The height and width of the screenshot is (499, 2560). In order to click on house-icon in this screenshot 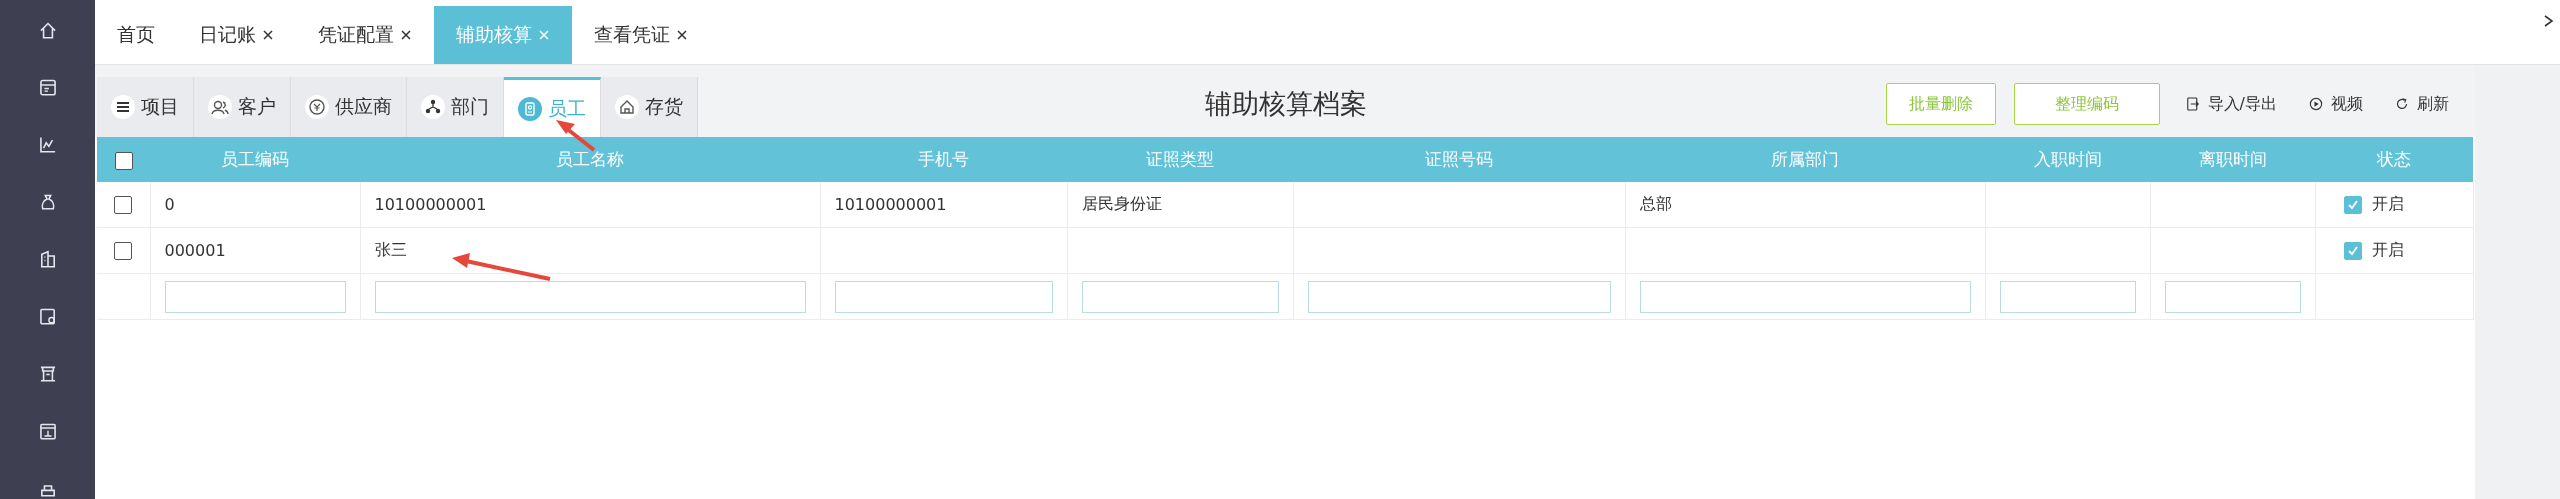, I will do `click(627, 107)`.